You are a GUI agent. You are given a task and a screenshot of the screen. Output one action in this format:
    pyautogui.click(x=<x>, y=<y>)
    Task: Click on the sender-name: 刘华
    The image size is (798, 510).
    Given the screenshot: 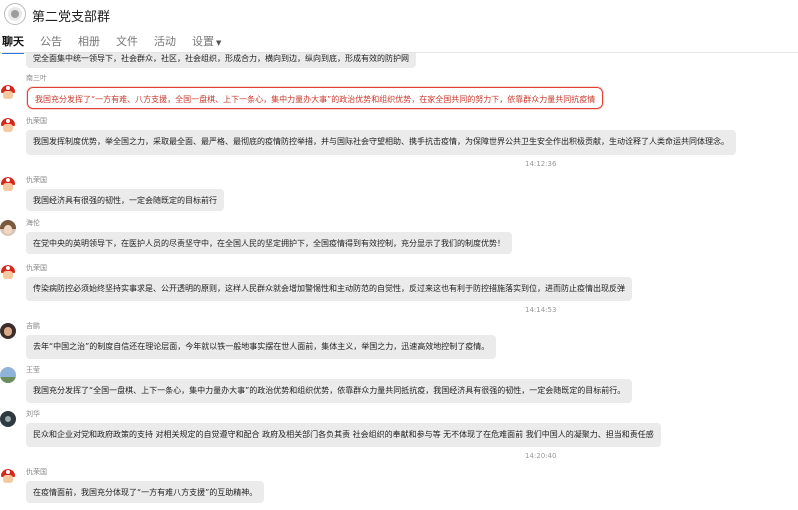 What is the action you would take?
    pyautogui.click(x=33, y=414)
    